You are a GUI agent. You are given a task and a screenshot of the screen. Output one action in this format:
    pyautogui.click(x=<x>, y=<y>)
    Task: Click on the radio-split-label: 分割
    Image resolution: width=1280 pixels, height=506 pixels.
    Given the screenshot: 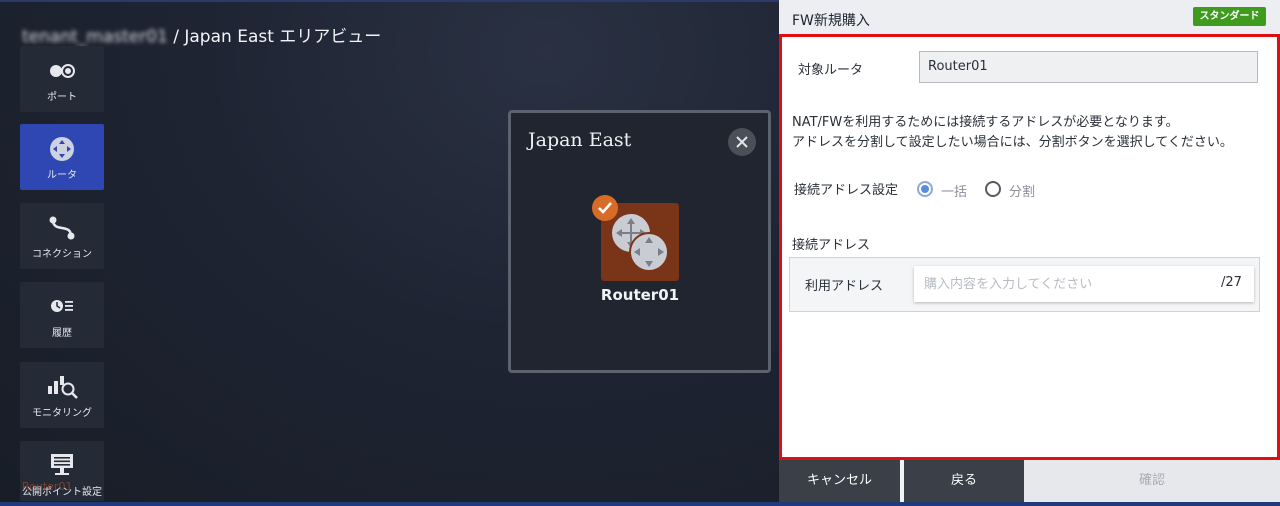 What is the action you would take?
    pyautogui.click(x=1022, y=190)
    